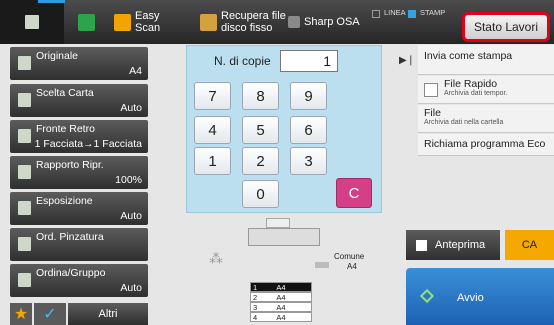  What do you see at coordinates (427, 296) in the screenshot?
I see `start-icon` at bounding box center [427, 296].